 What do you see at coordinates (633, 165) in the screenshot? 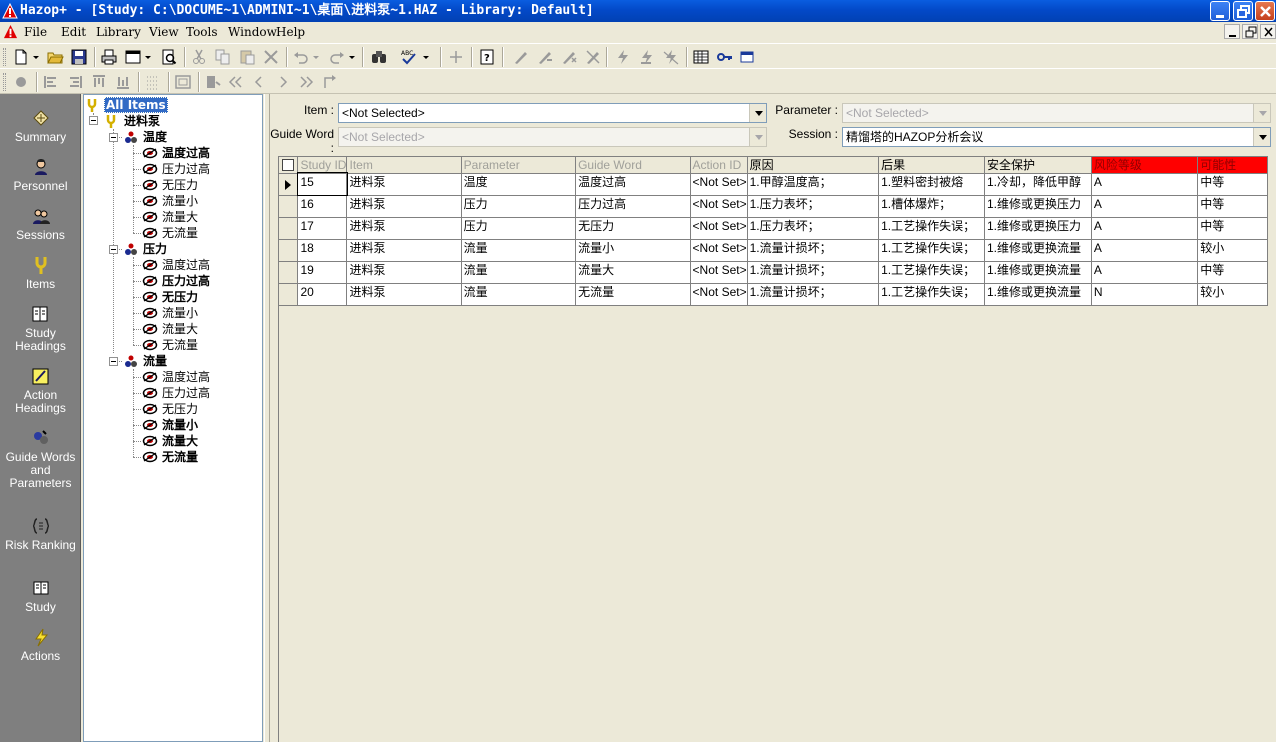
I see `column-header: Guide Word` at bounding box center [633, 165].